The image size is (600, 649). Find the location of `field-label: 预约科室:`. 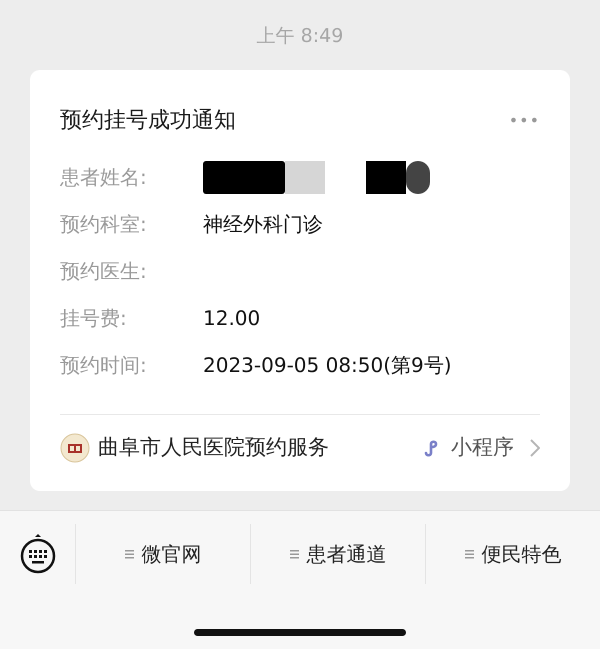

field-label: 预约科室: is located at coordinates (104, 224).